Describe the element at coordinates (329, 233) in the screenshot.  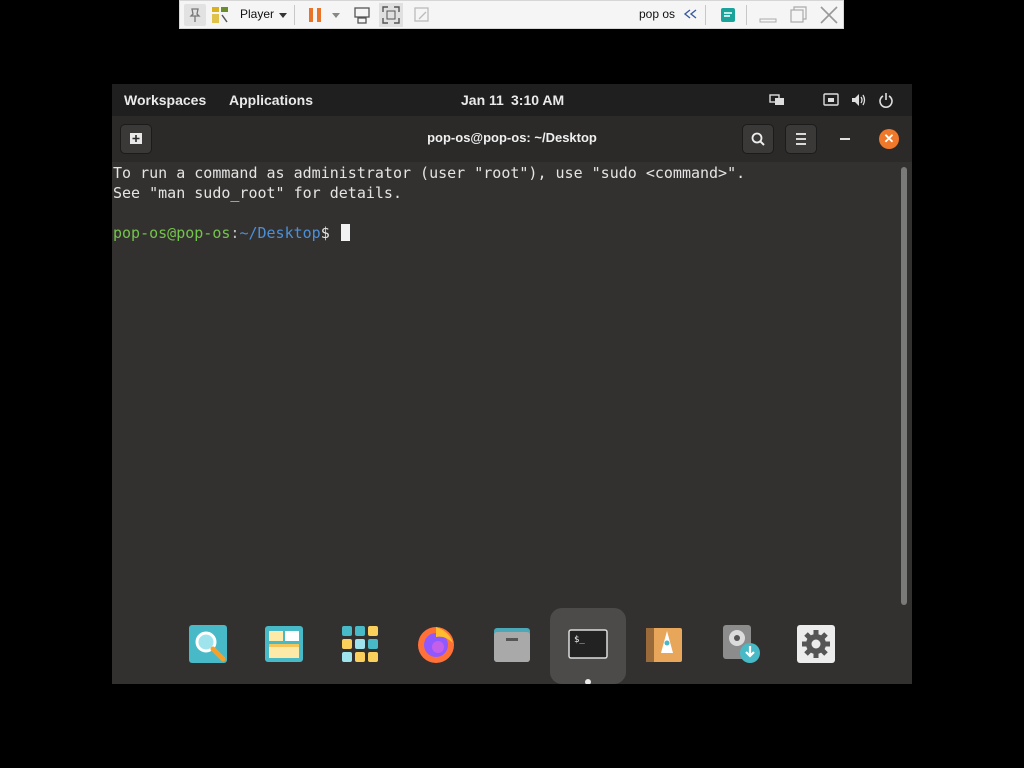
I see `prompt-symbol: $` at that location.